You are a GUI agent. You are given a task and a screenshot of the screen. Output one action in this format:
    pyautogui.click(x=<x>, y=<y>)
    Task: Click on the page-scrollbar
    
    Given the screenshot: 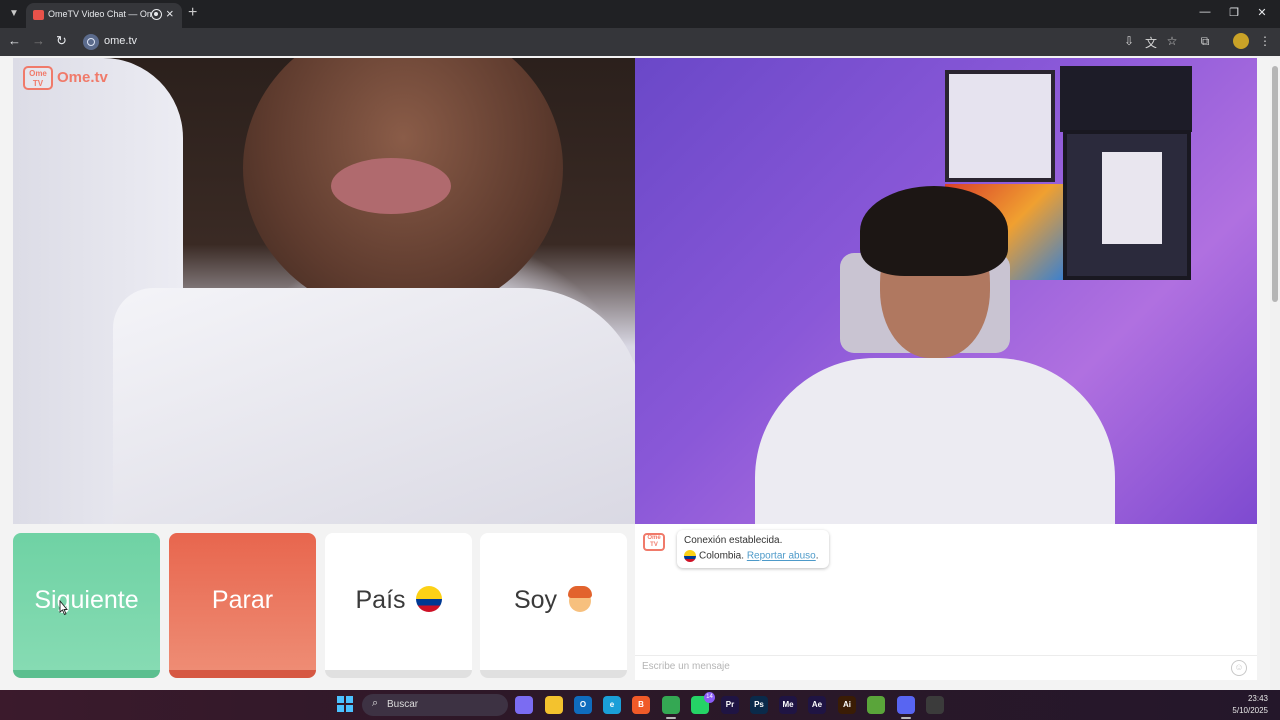 What is the action you would take?
    pyautogui.click(x=1275, y=373)
    